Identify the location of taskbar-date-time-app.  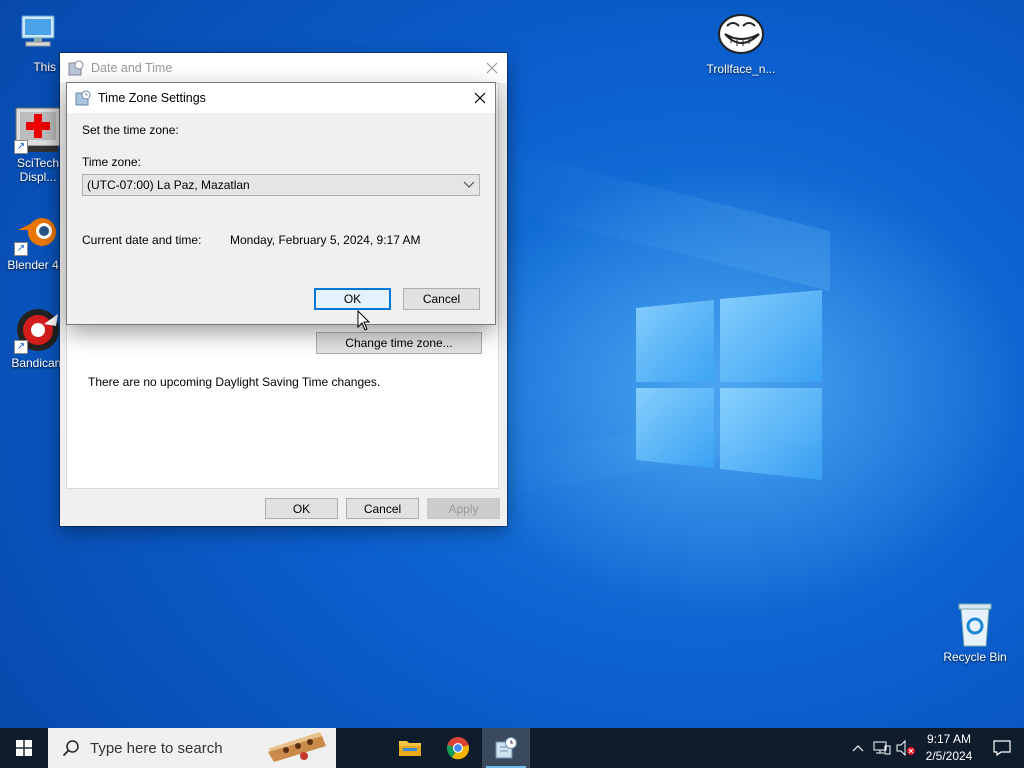
(506, 748).